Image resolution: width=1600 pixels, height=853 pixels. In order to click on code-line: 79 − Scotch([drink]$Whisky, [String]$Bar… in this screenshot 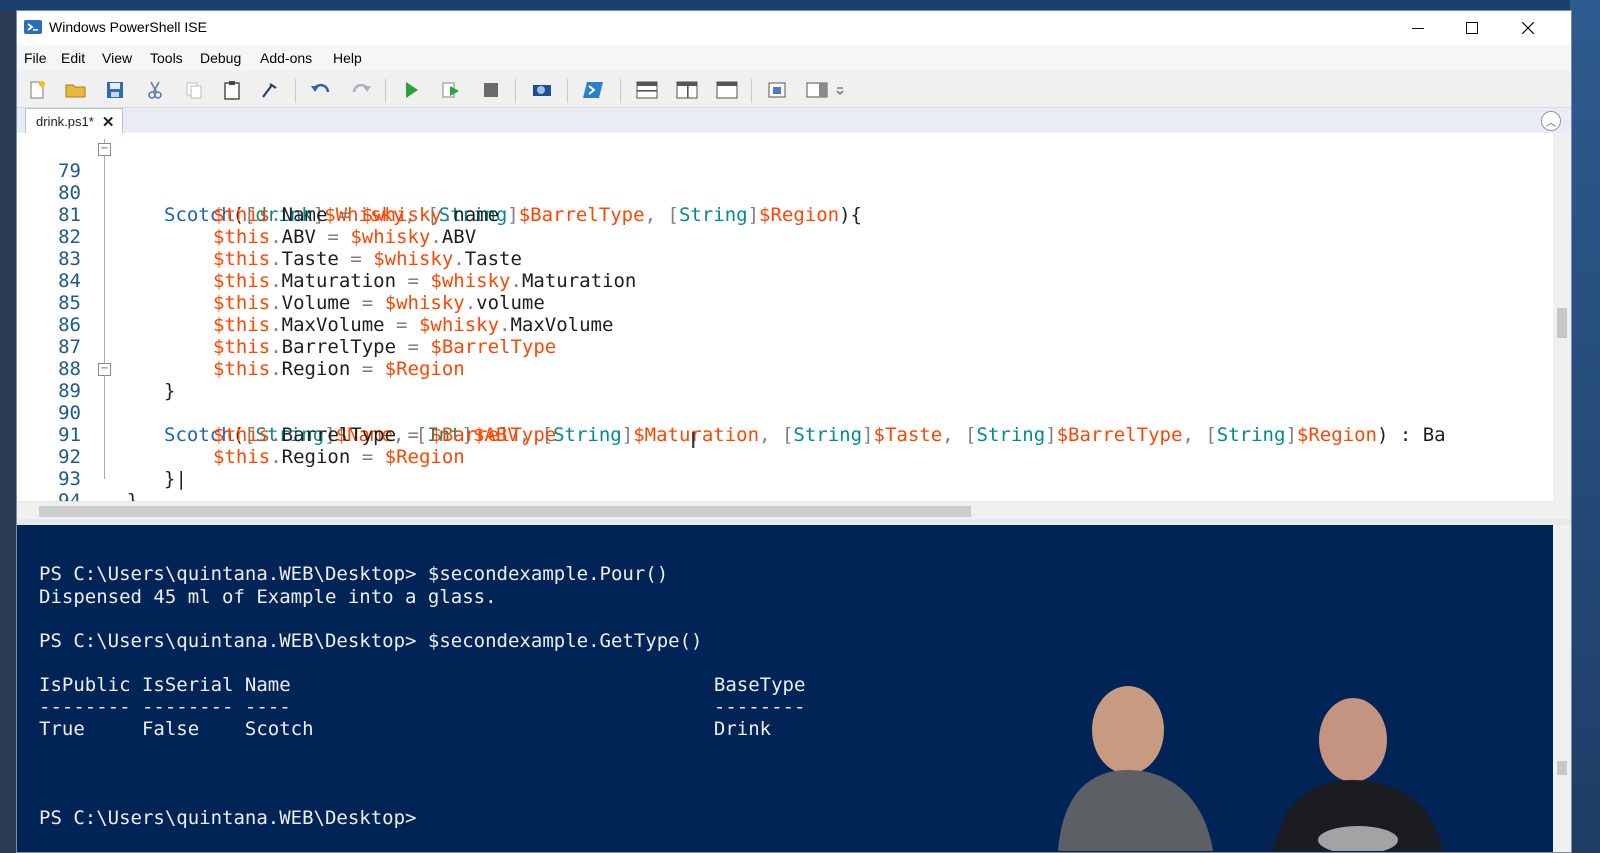, I will do `click(785, 182)`.